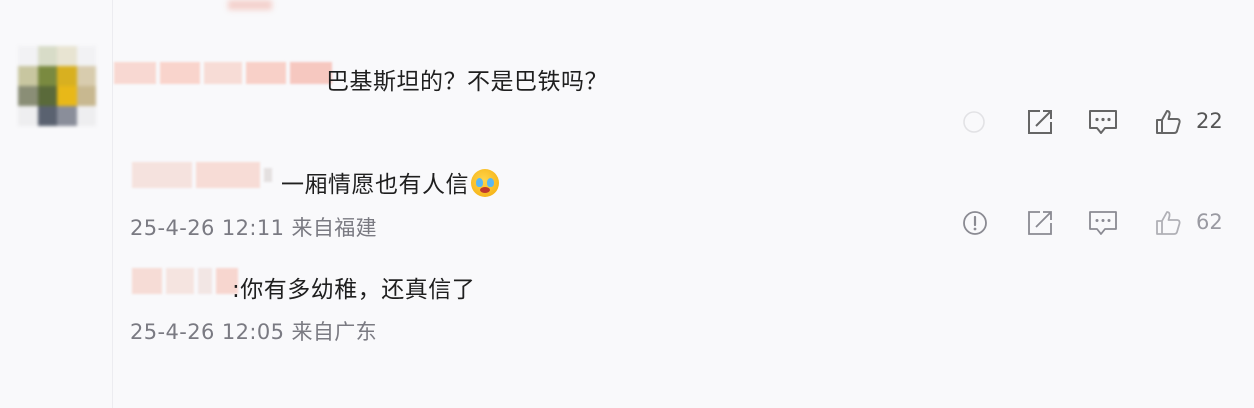 Image resolution: width=1254 pixels, height=408 pixels. I want to click on timestamp: 25-4-26 12:05, so click(207, 332).